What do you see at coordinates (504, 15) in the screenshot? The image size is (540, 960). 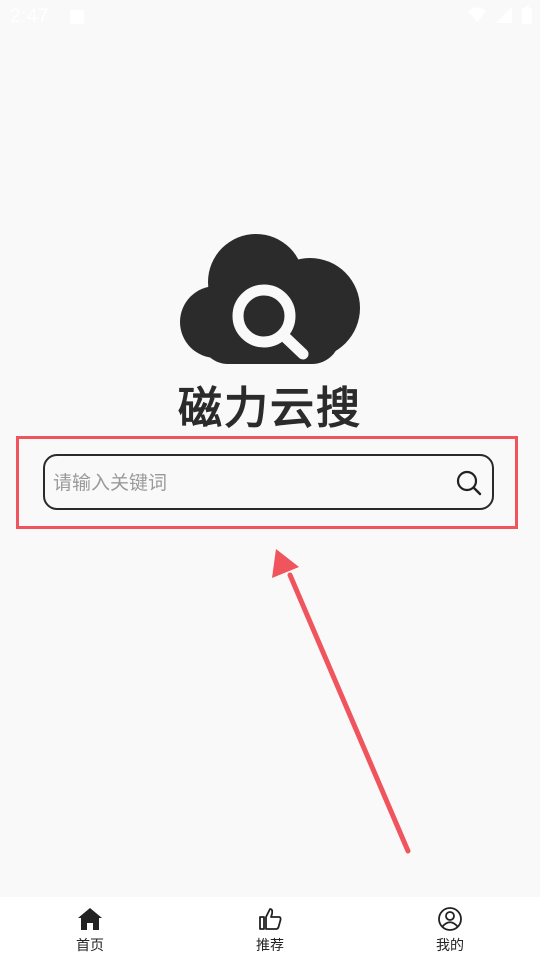 I see `signal-icon` at bounding box center [504, 15].